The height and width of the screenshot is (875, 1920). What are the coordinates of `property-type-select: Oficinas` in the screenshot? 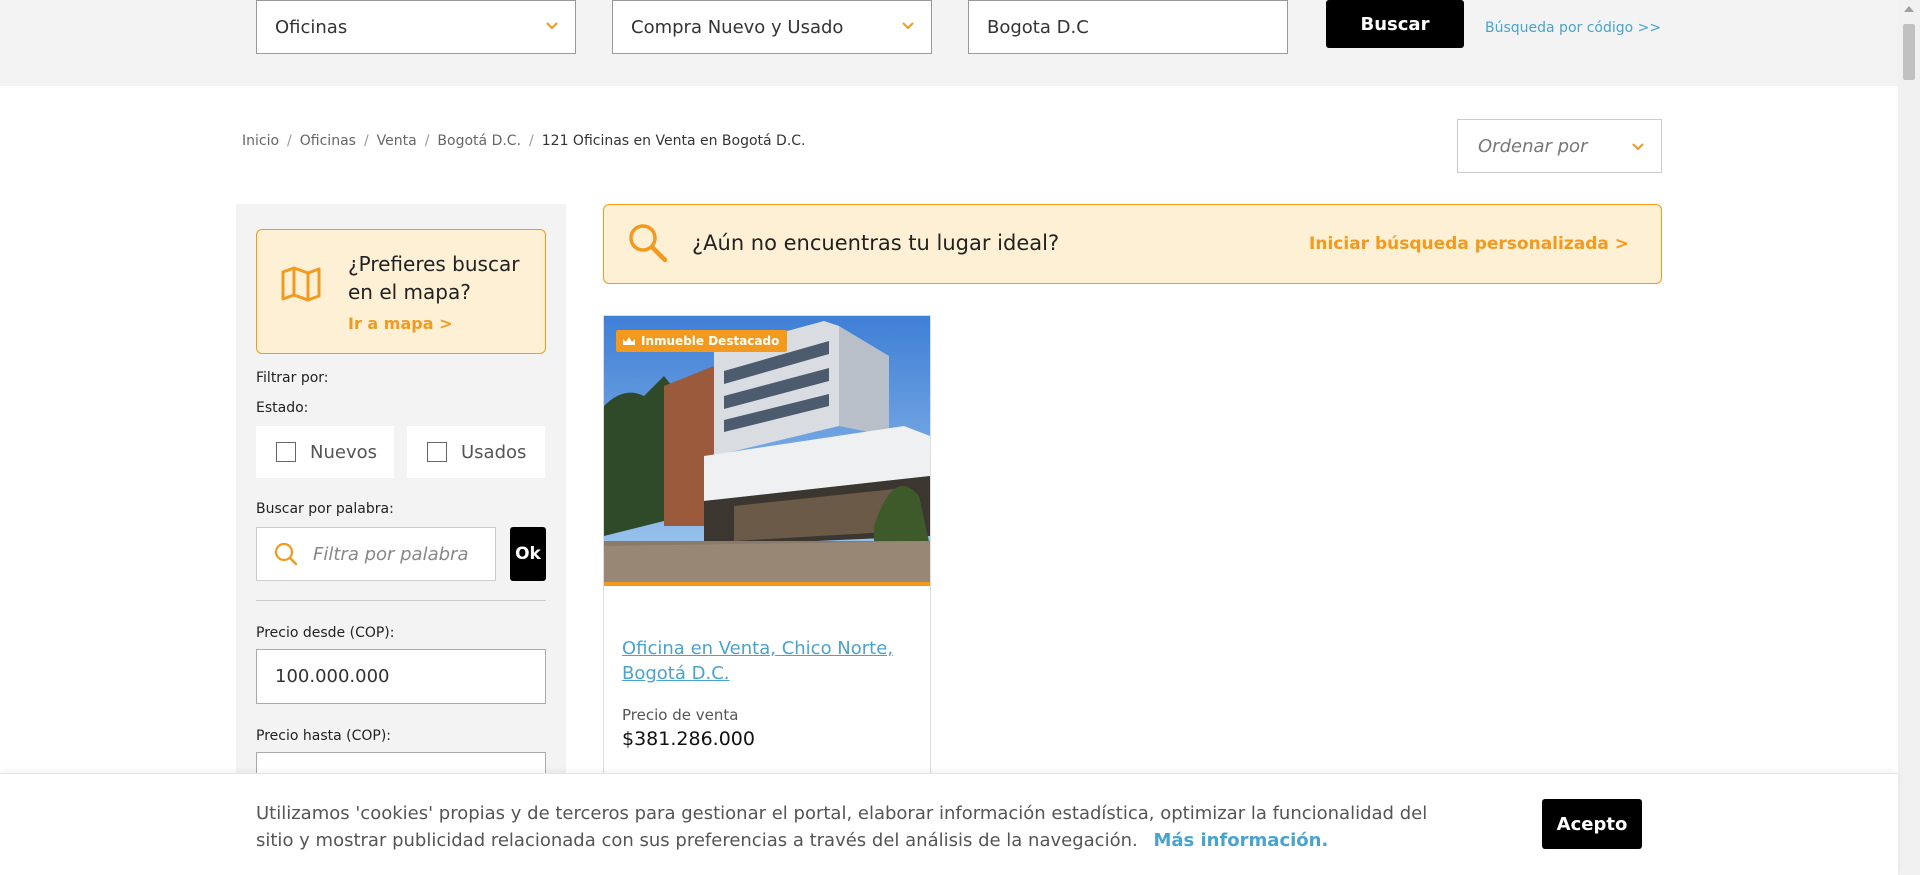 It's located at (416, 27).